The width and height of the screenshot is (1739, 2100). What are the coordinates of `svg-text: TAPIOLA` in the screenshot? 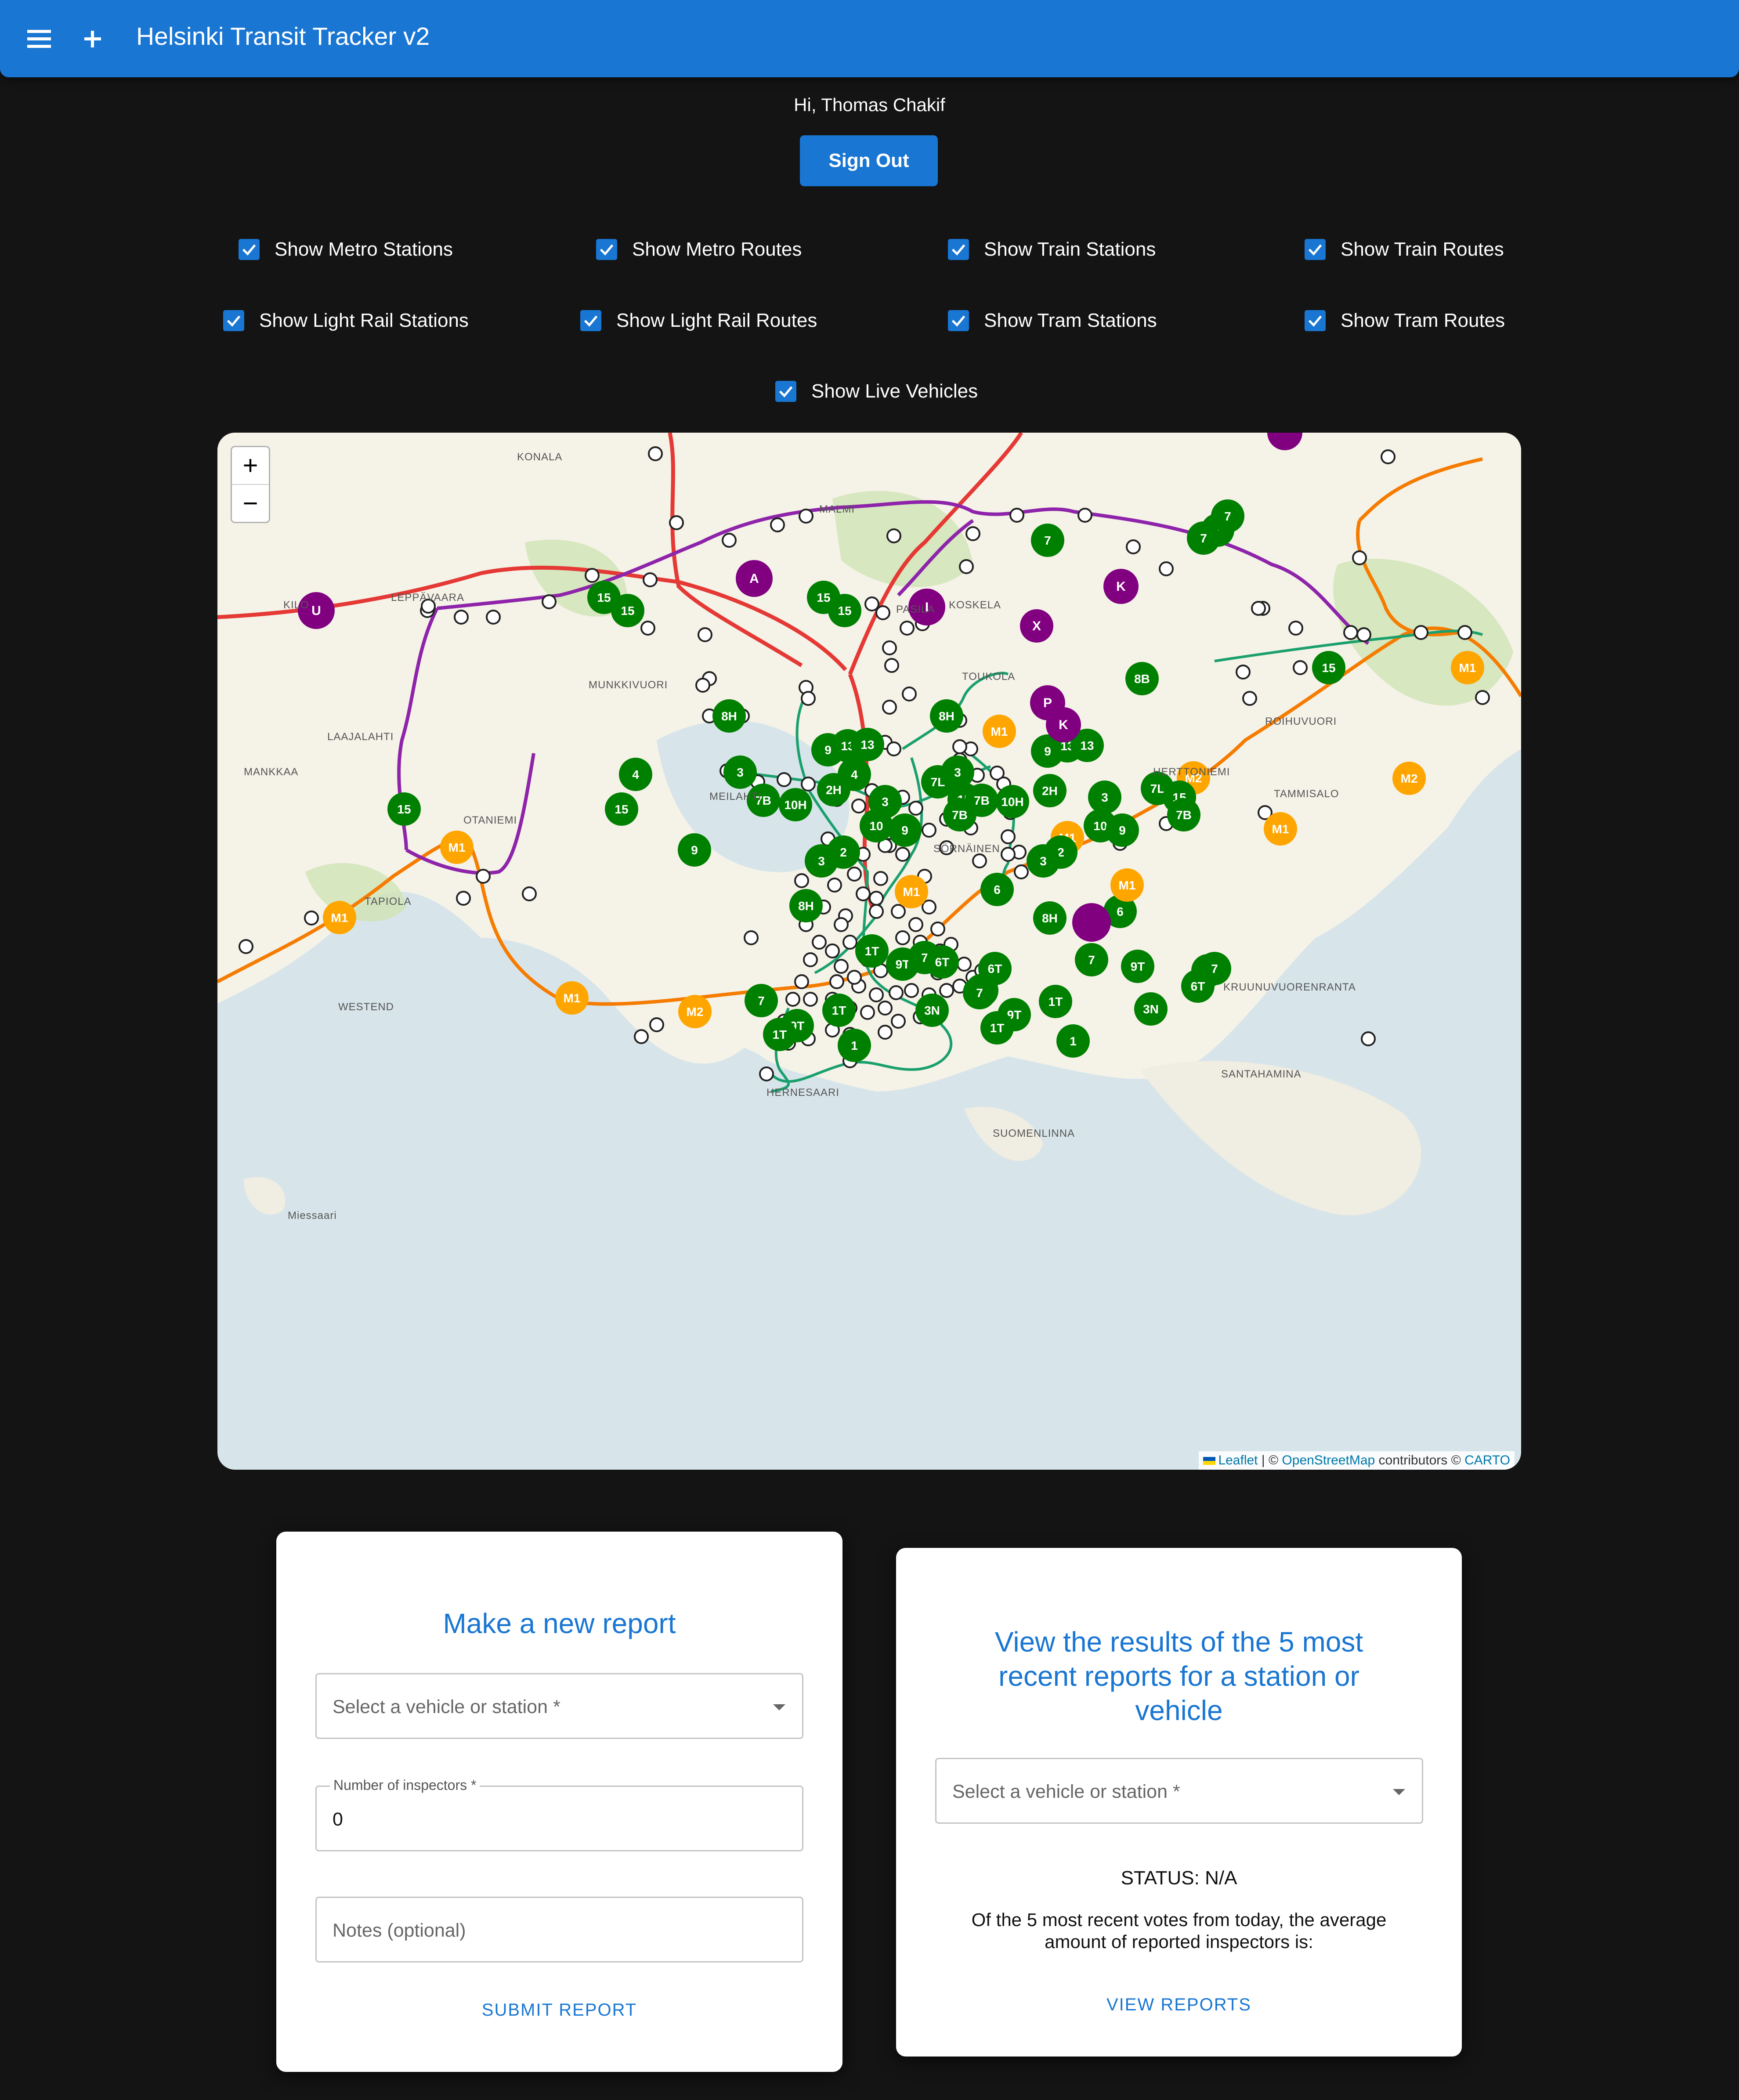 It's located at (388, 901).